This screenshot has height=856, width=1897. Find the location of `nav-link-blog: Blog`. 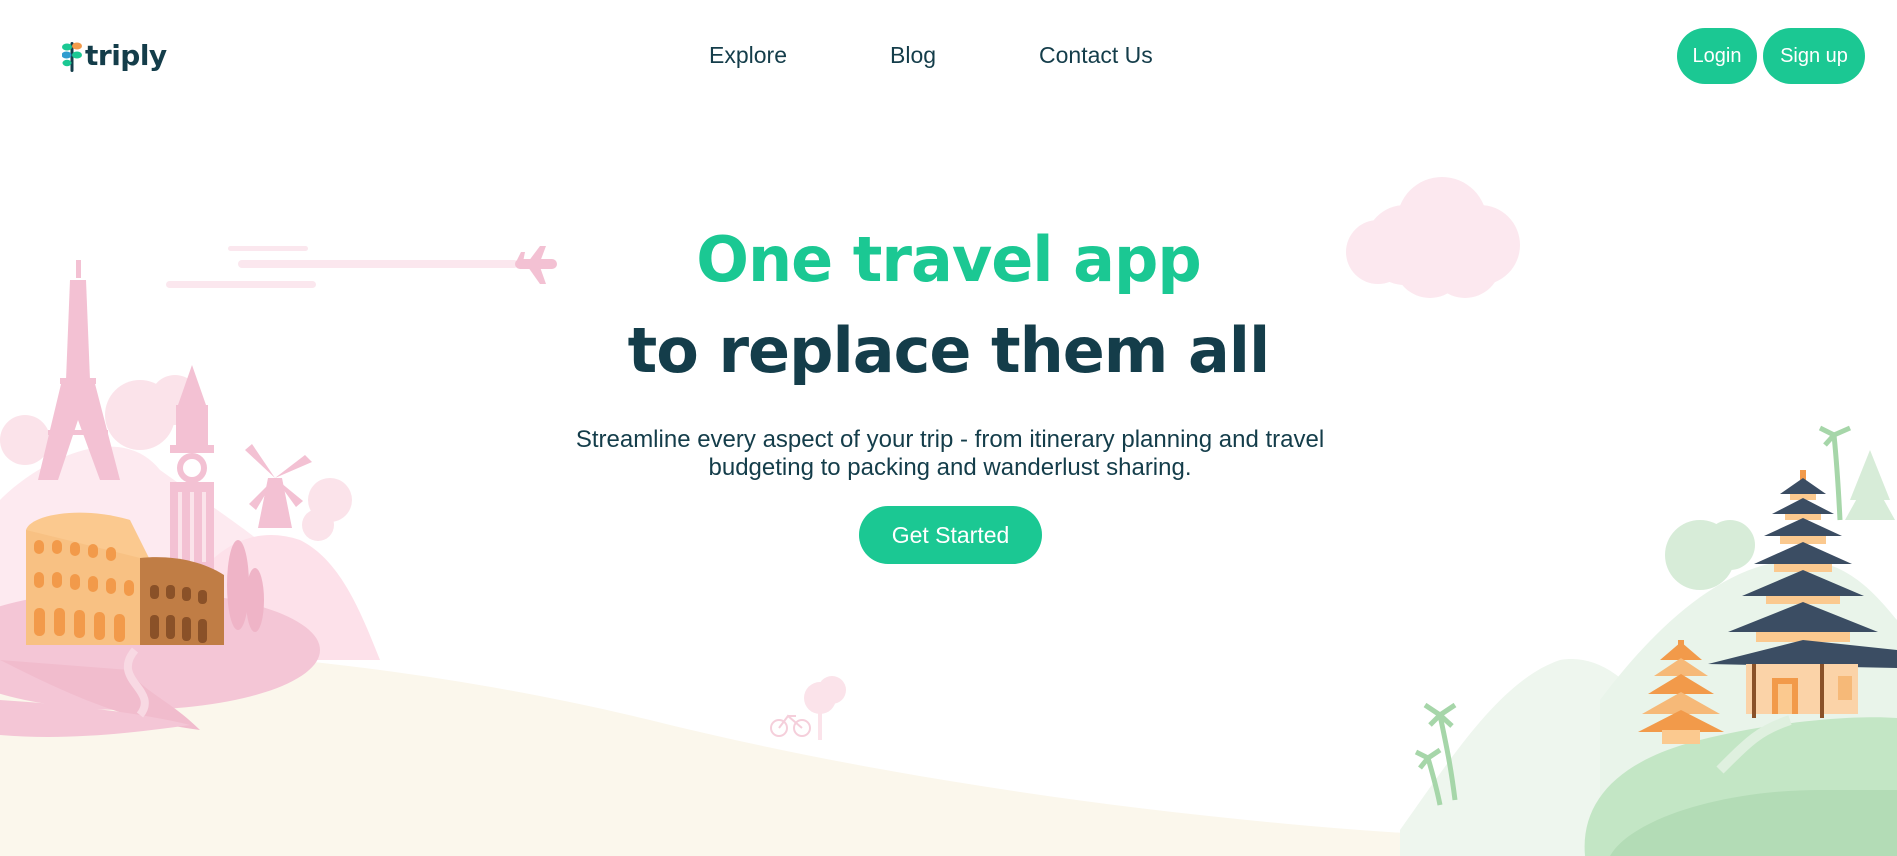

nav-link-blog: Blog is located at coordinates (913, 55).